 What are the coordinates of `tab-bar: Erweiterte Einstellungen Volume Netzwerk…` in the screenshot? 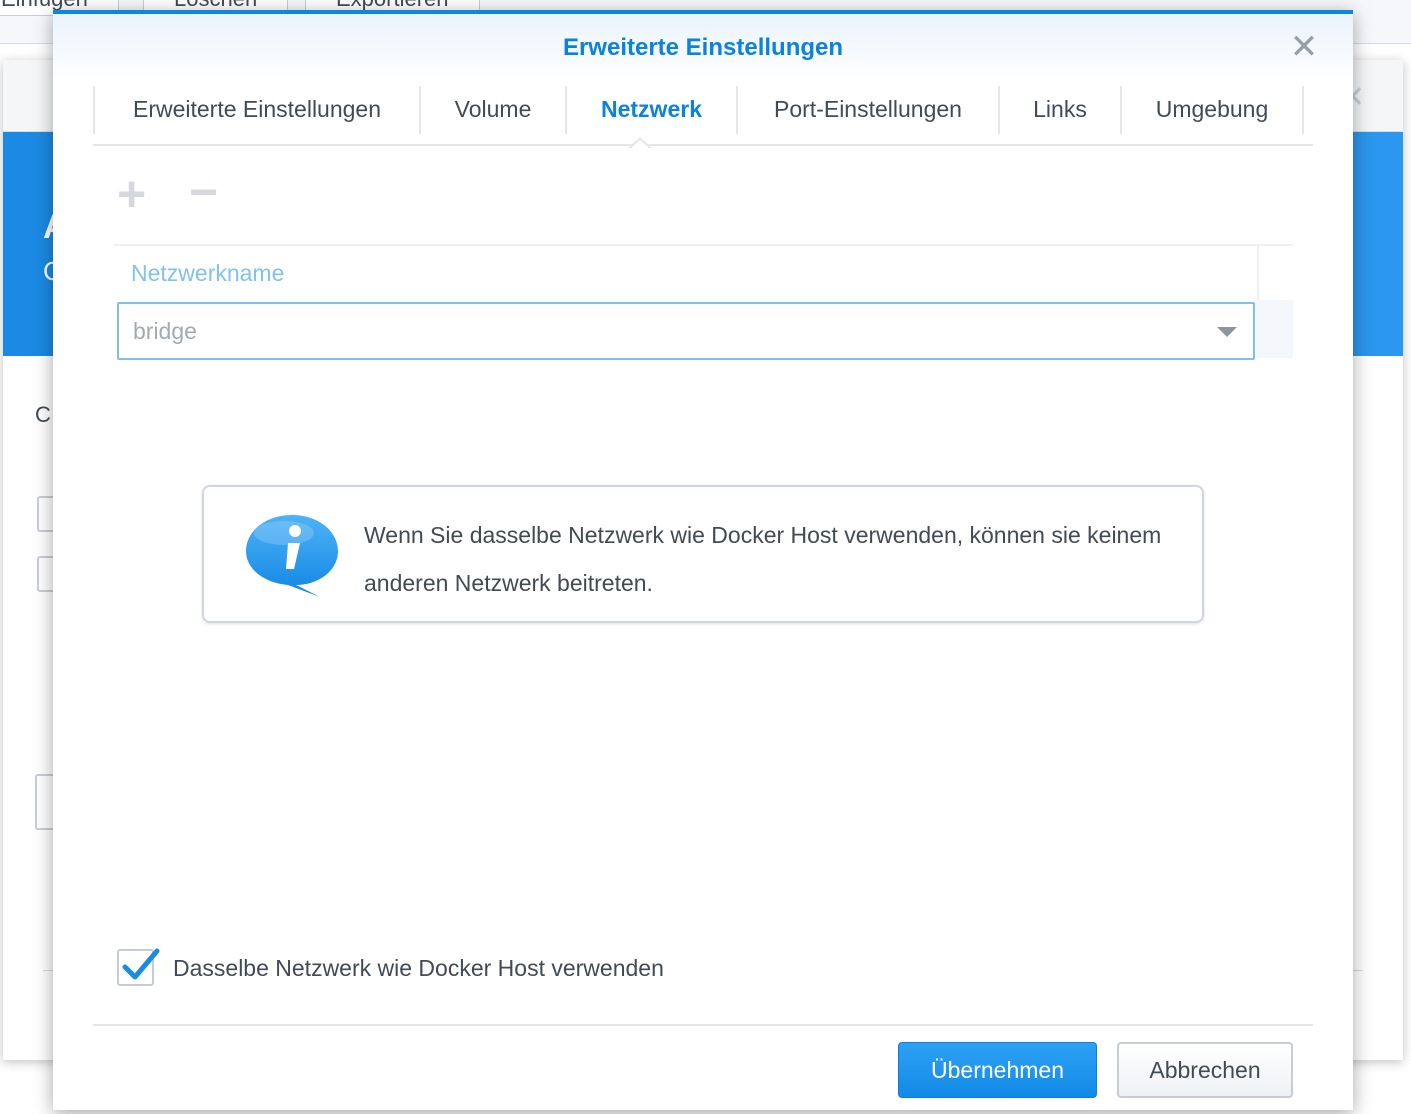 It's located at (703, 115).